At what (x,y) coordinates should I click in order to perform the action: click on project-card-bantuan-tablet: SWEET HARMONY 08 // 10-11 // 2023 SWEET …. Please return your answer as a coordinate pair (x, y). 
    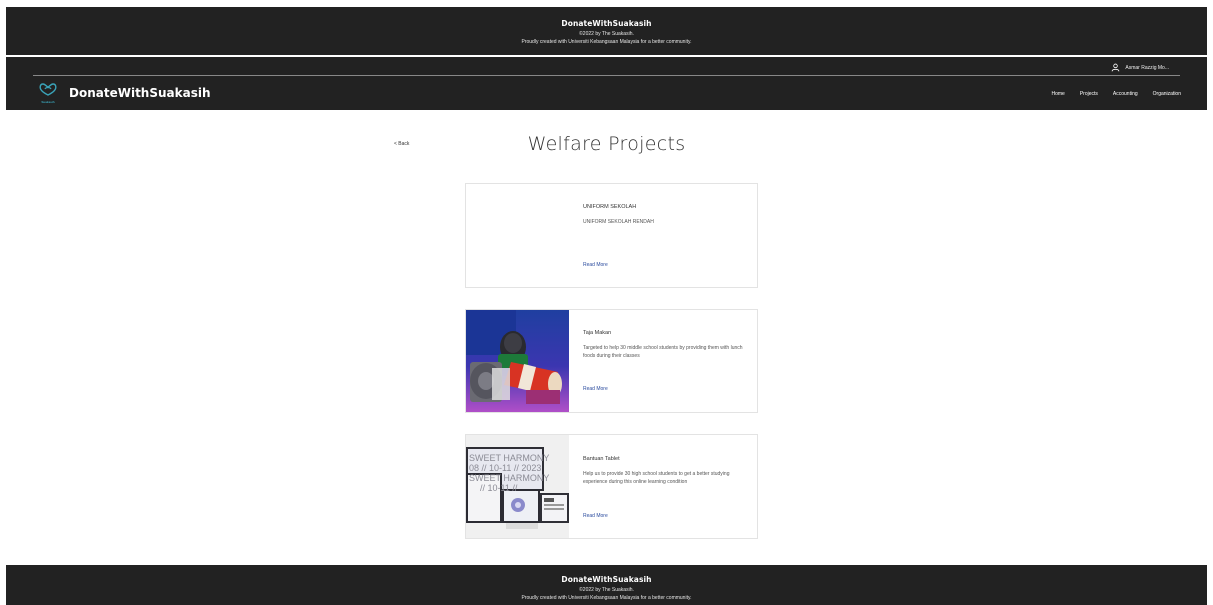
    Looking at the image, I should click on (611, 486).